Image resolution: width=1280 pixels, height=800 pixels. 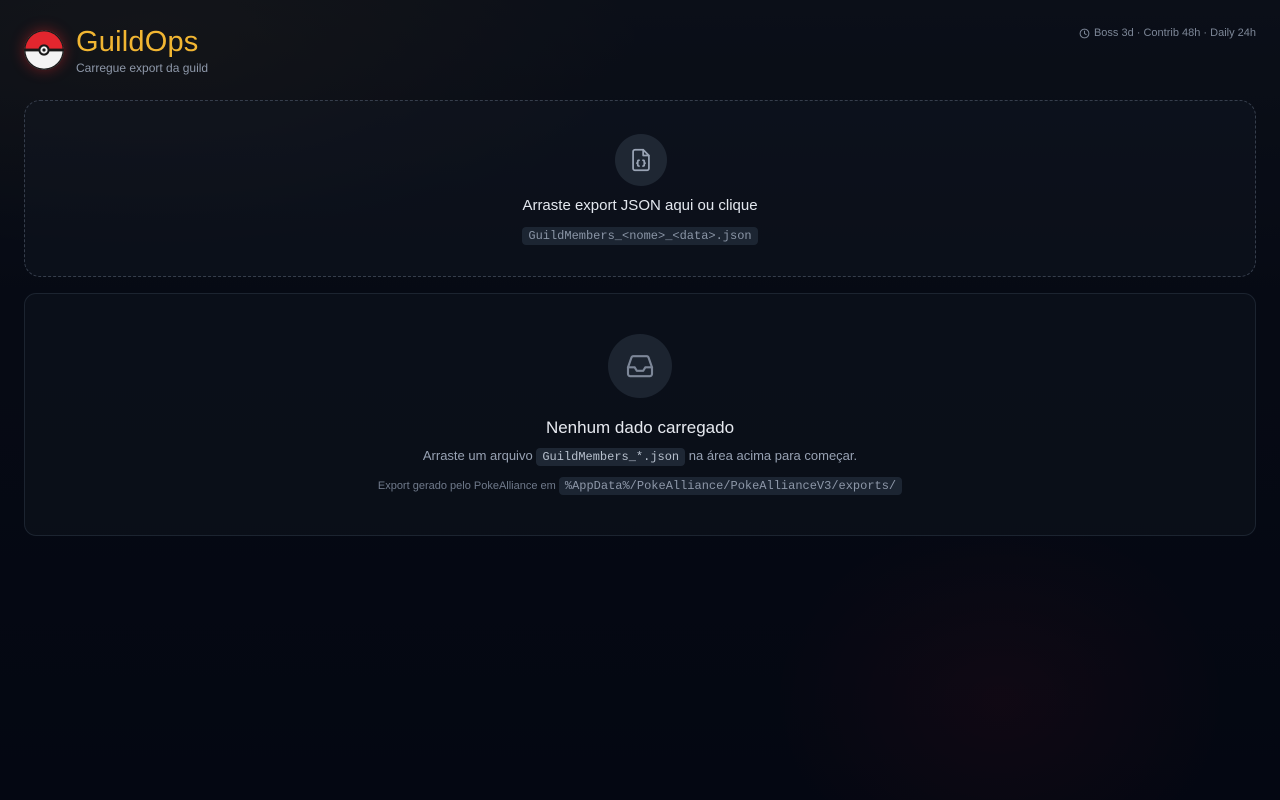 I want to click on dropzone-filename-hint: GuildMembers_<nome>_<data>.json, so click(x=640, y=236).